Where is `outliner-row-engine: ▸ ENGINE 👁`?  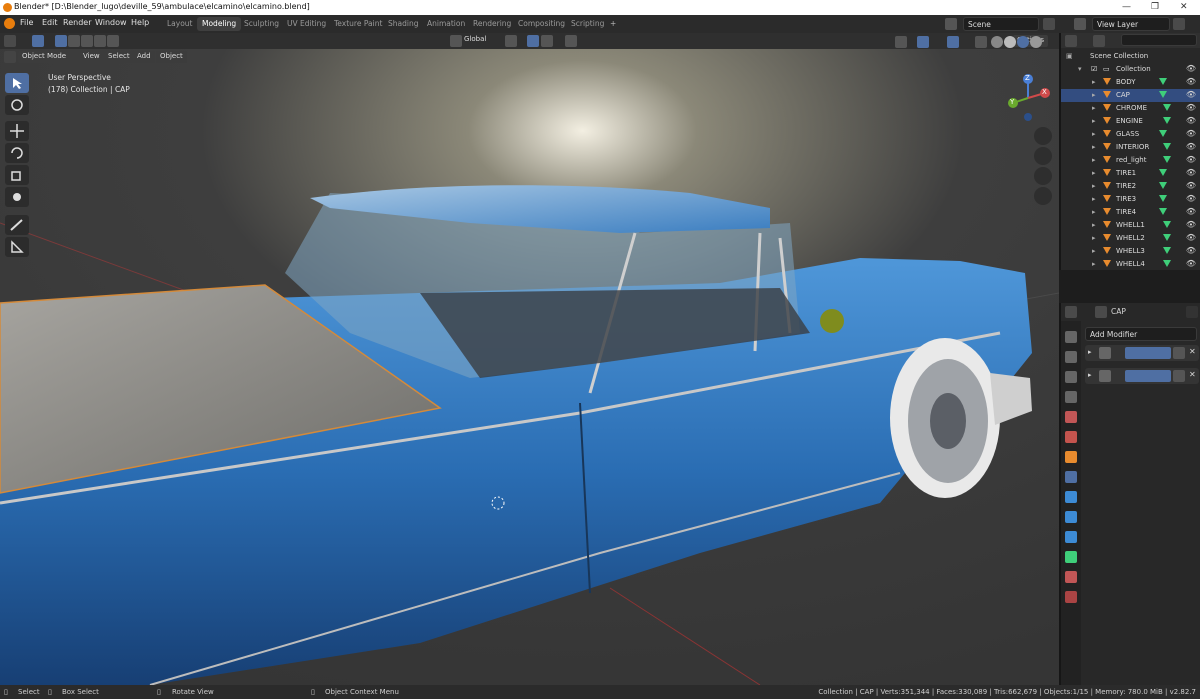 outliner-row-engine: ▸ ENGINE 👁 is located at coordinates (1130, 121).